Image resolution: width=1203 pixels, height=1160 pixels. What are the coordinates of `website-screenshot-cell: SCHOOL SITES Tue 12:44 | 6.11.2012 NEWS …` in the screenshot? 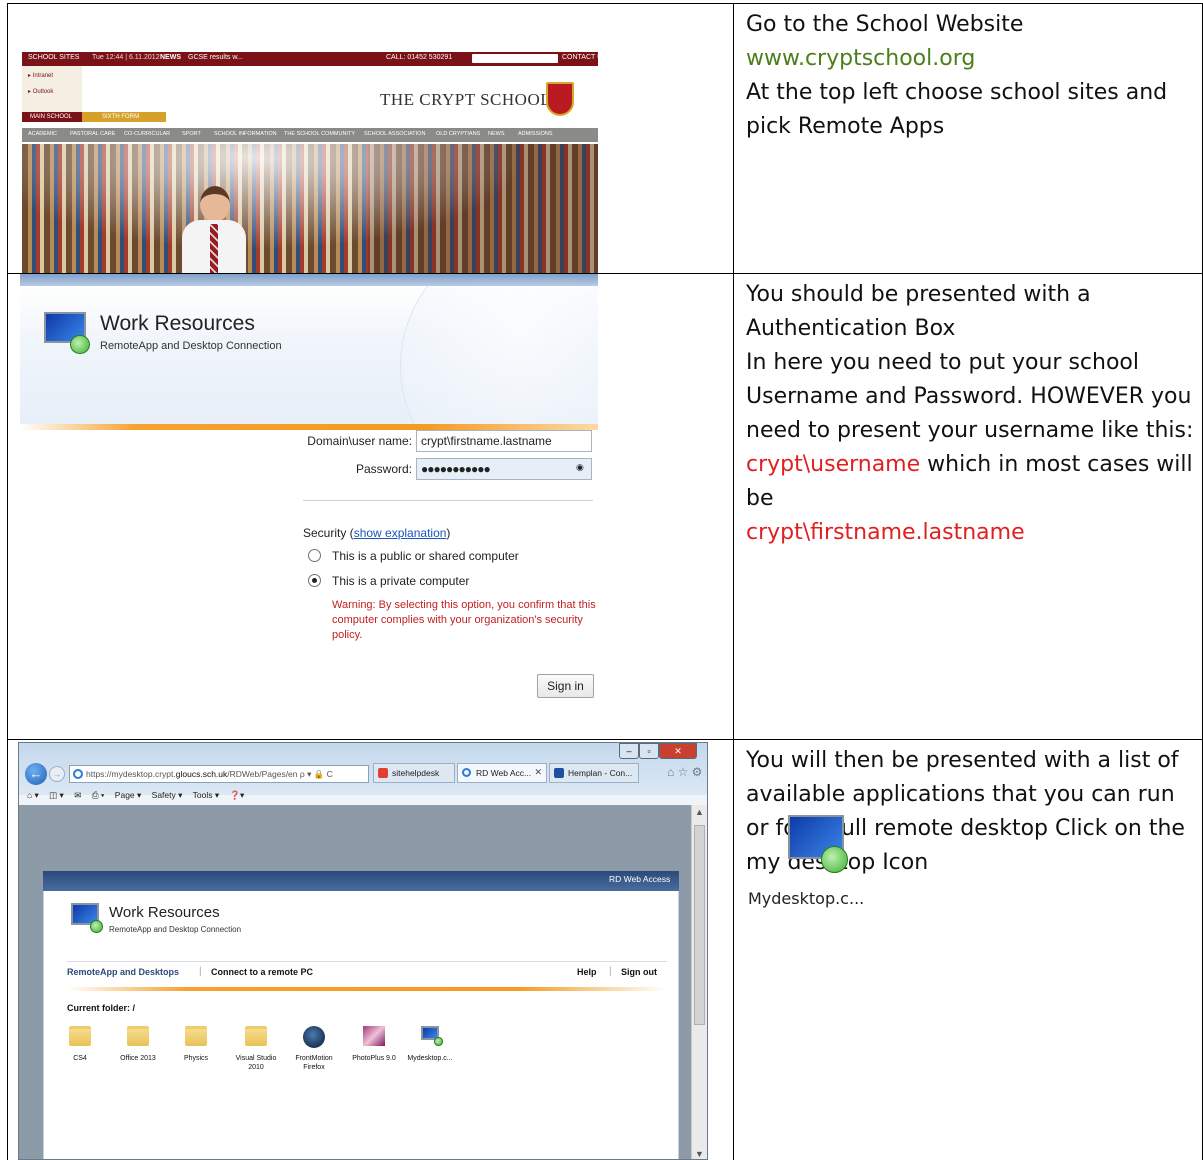 It's located at (370, 138).